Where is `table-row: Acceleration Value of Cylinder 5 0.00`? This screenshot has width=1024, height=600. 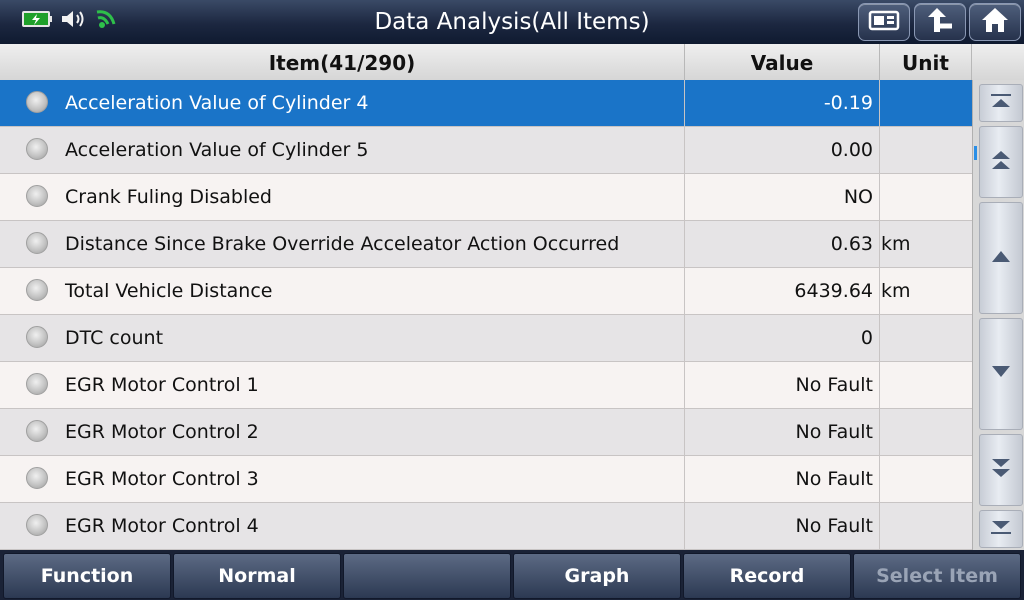
table-row: Acceleration Value of Cylinder 5 0.00 is located at coordinates (486, 150).